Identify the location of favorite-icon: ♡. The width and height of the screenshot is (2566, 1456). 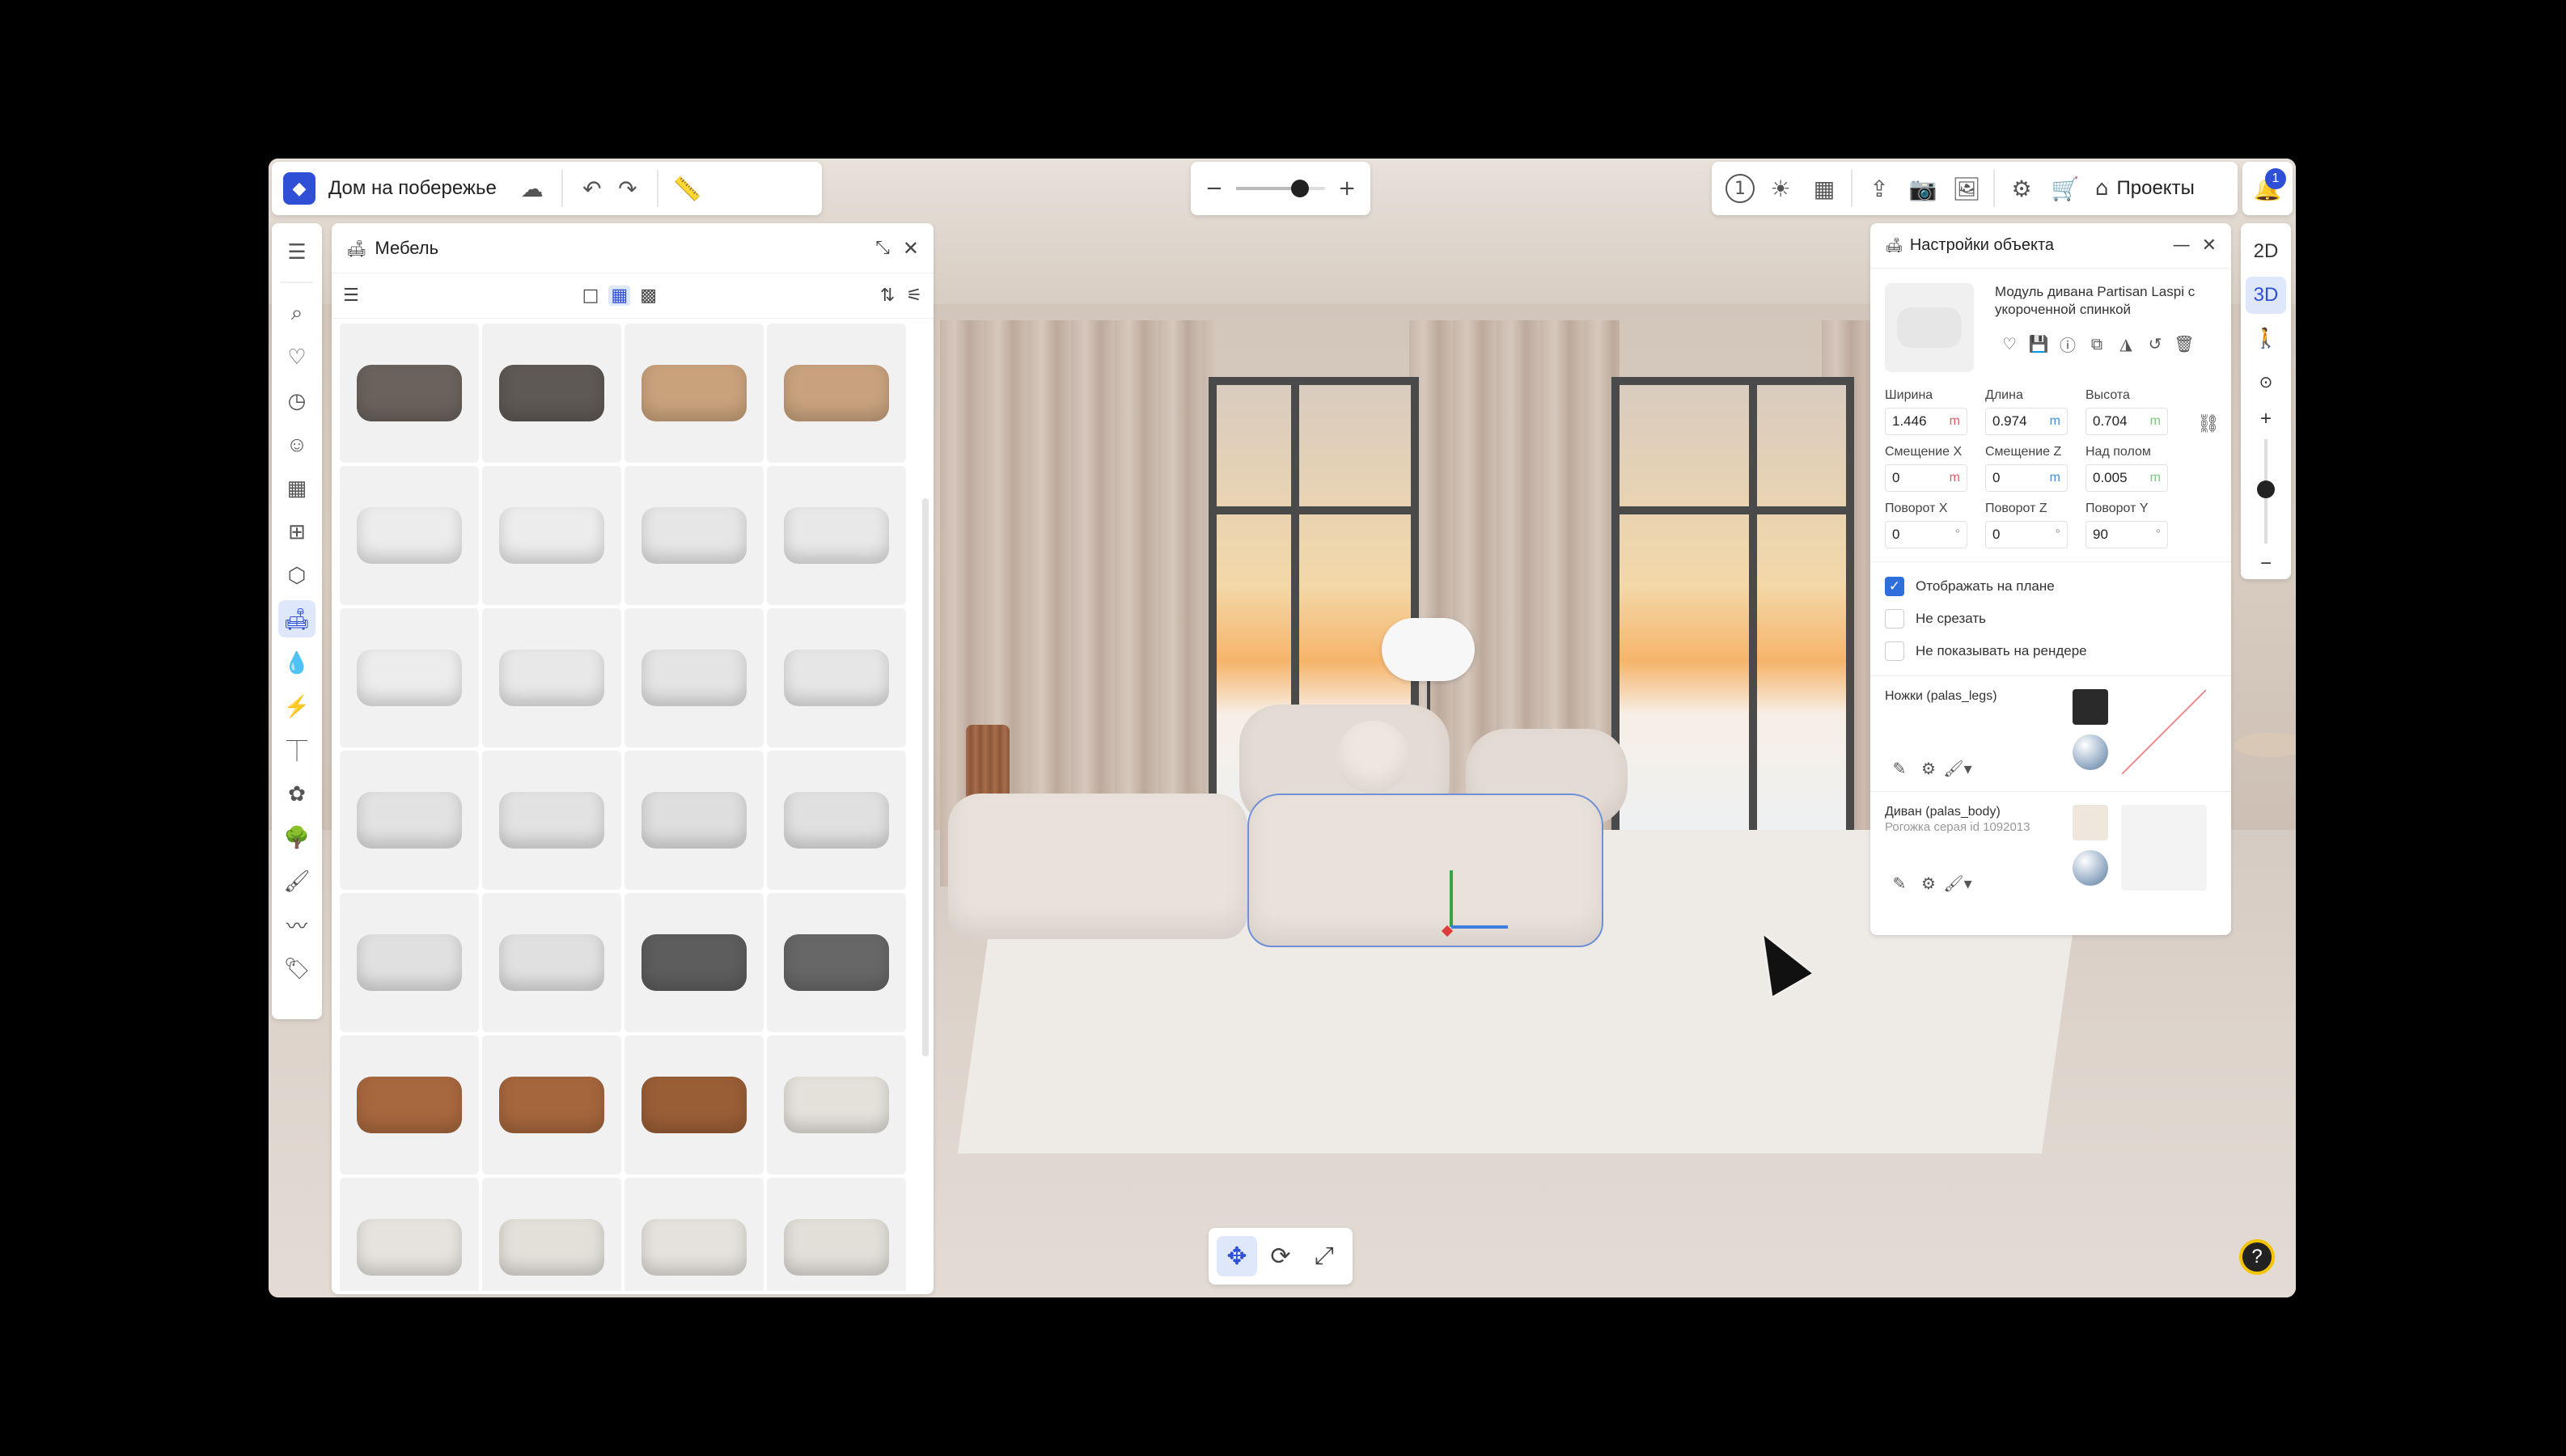
(2009, 344).